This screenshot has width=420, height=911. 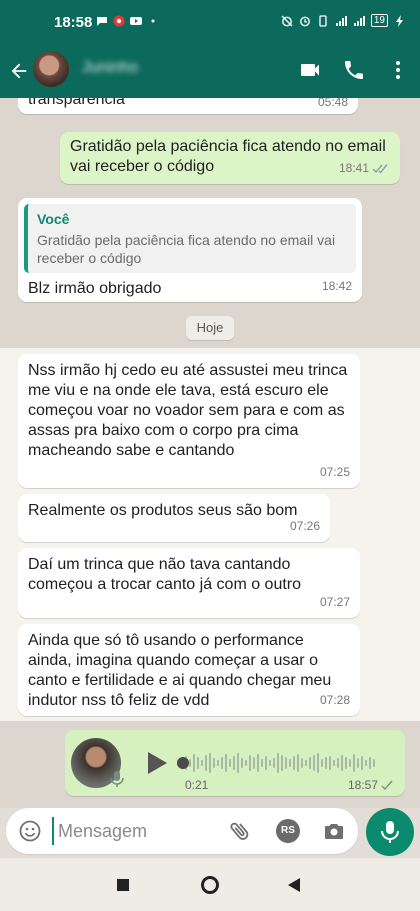 I want to click on home-button, so click(x=210, y=885).